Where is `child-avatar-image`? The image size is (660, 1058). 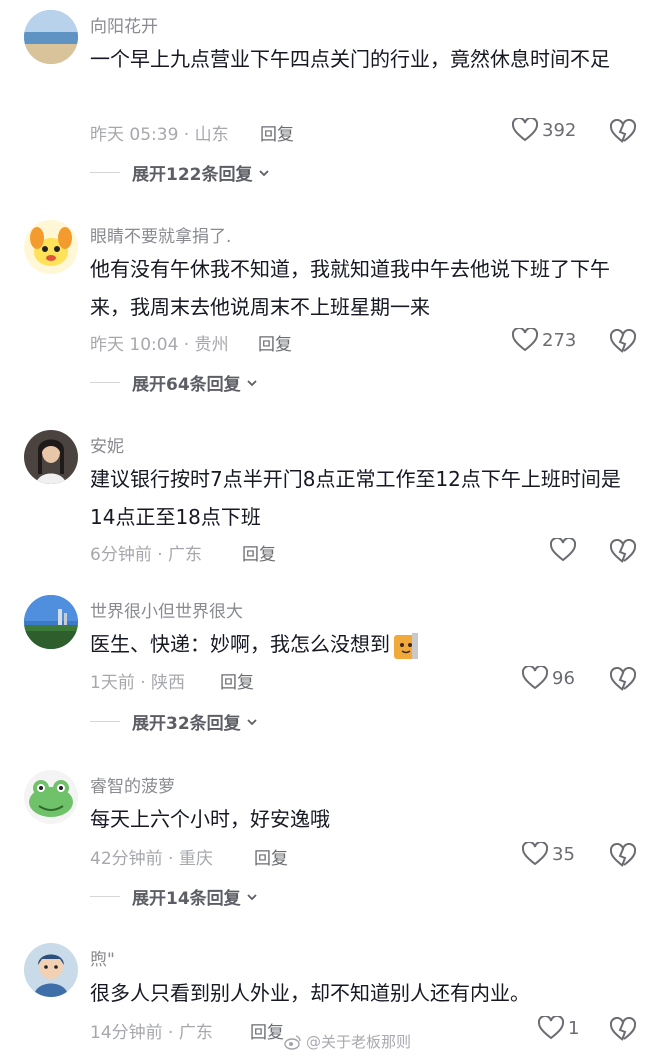 child-avatar-image is located at coordinates (51, 970).